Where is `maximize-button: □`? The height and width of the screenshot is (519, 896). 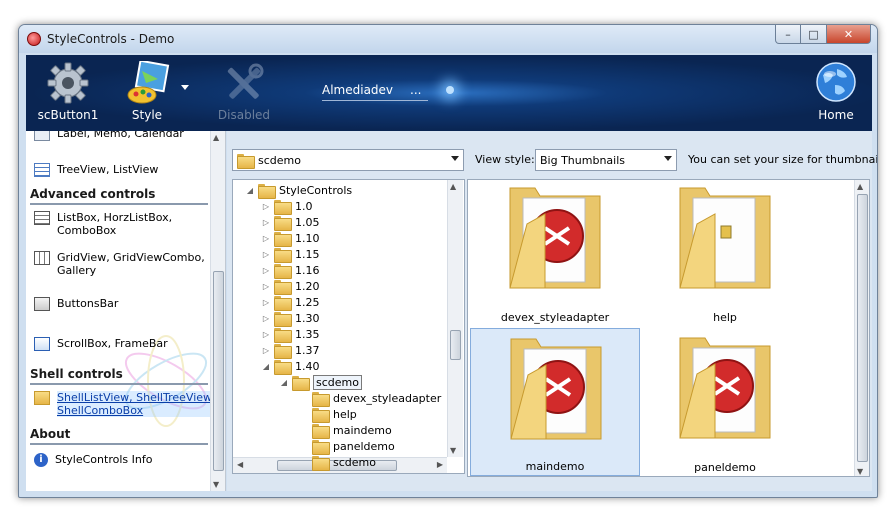 maximize-button: □ is located at coordinates (814, 34).